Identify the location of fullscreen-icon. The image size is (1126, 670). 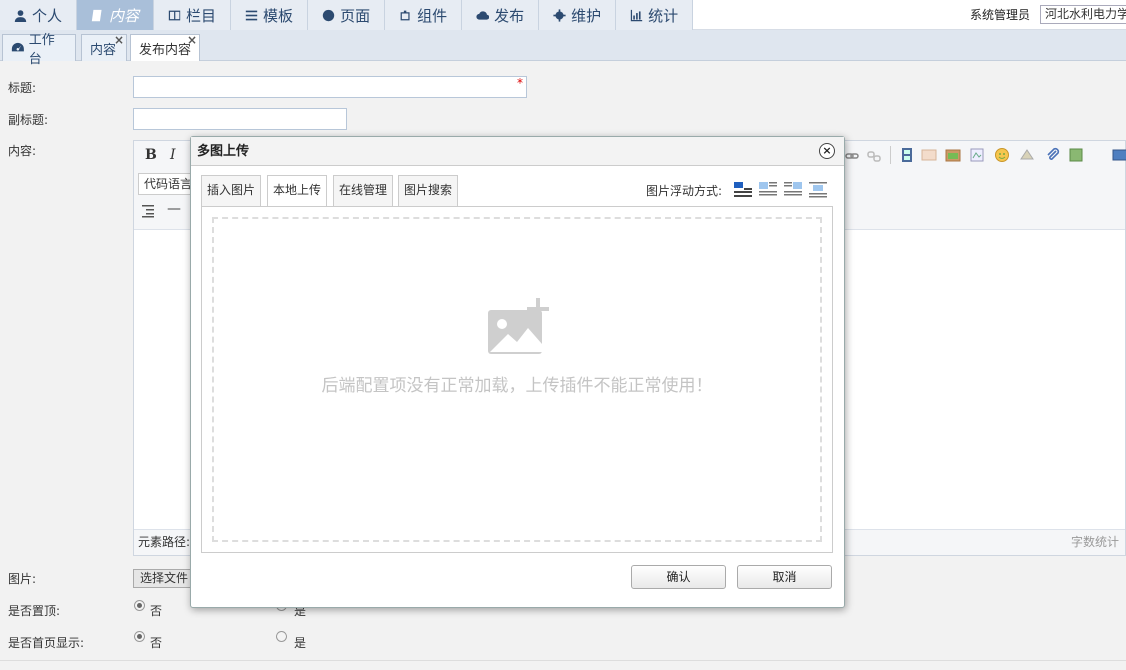
(1119, 155).